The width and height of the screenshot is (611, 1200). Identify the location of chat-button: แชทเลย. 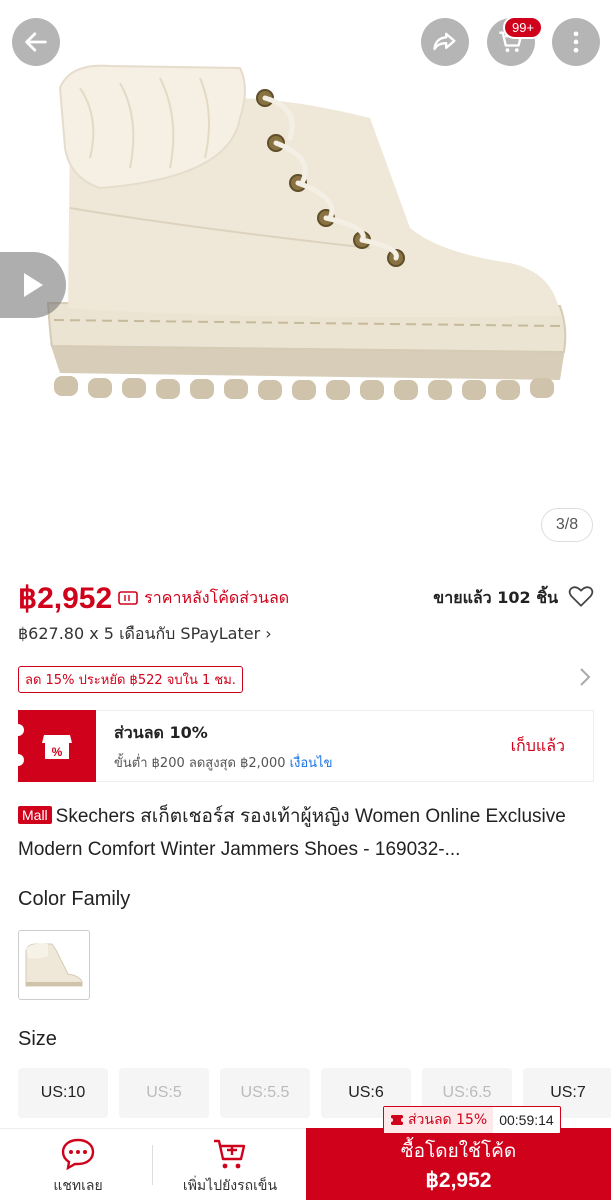
(78, 1167).